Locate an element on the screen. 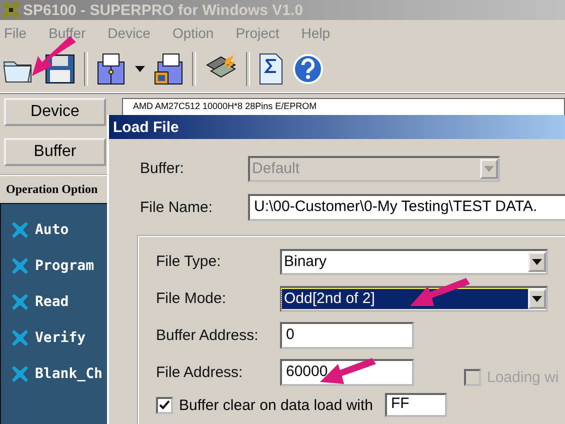 The image size is (565, 424). help-icon is located at coordinates (308, 69).